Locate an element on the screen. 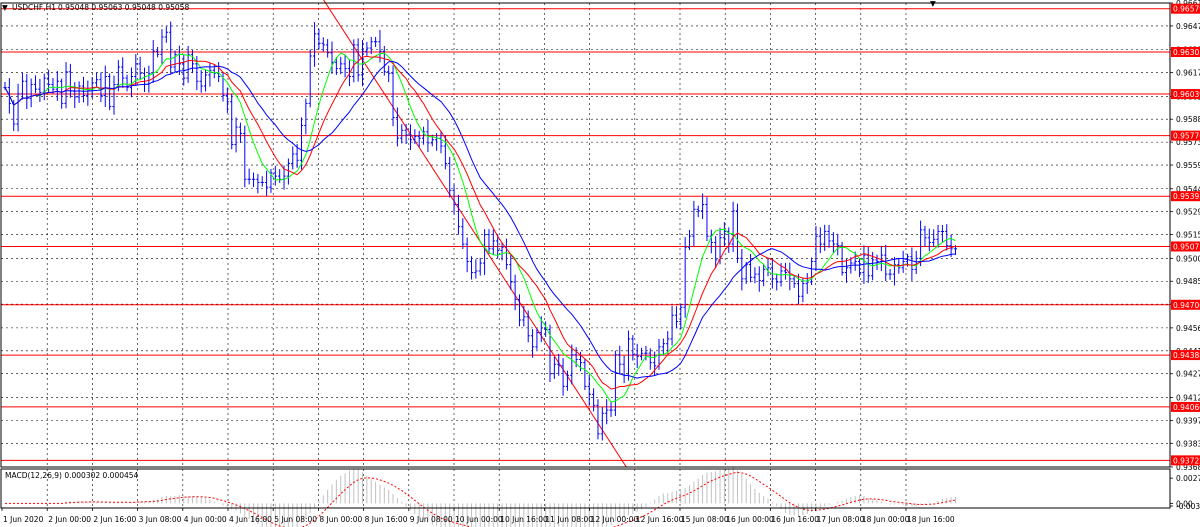  price-tick-label: 0.95150 is located at coordinates (1188, 235).